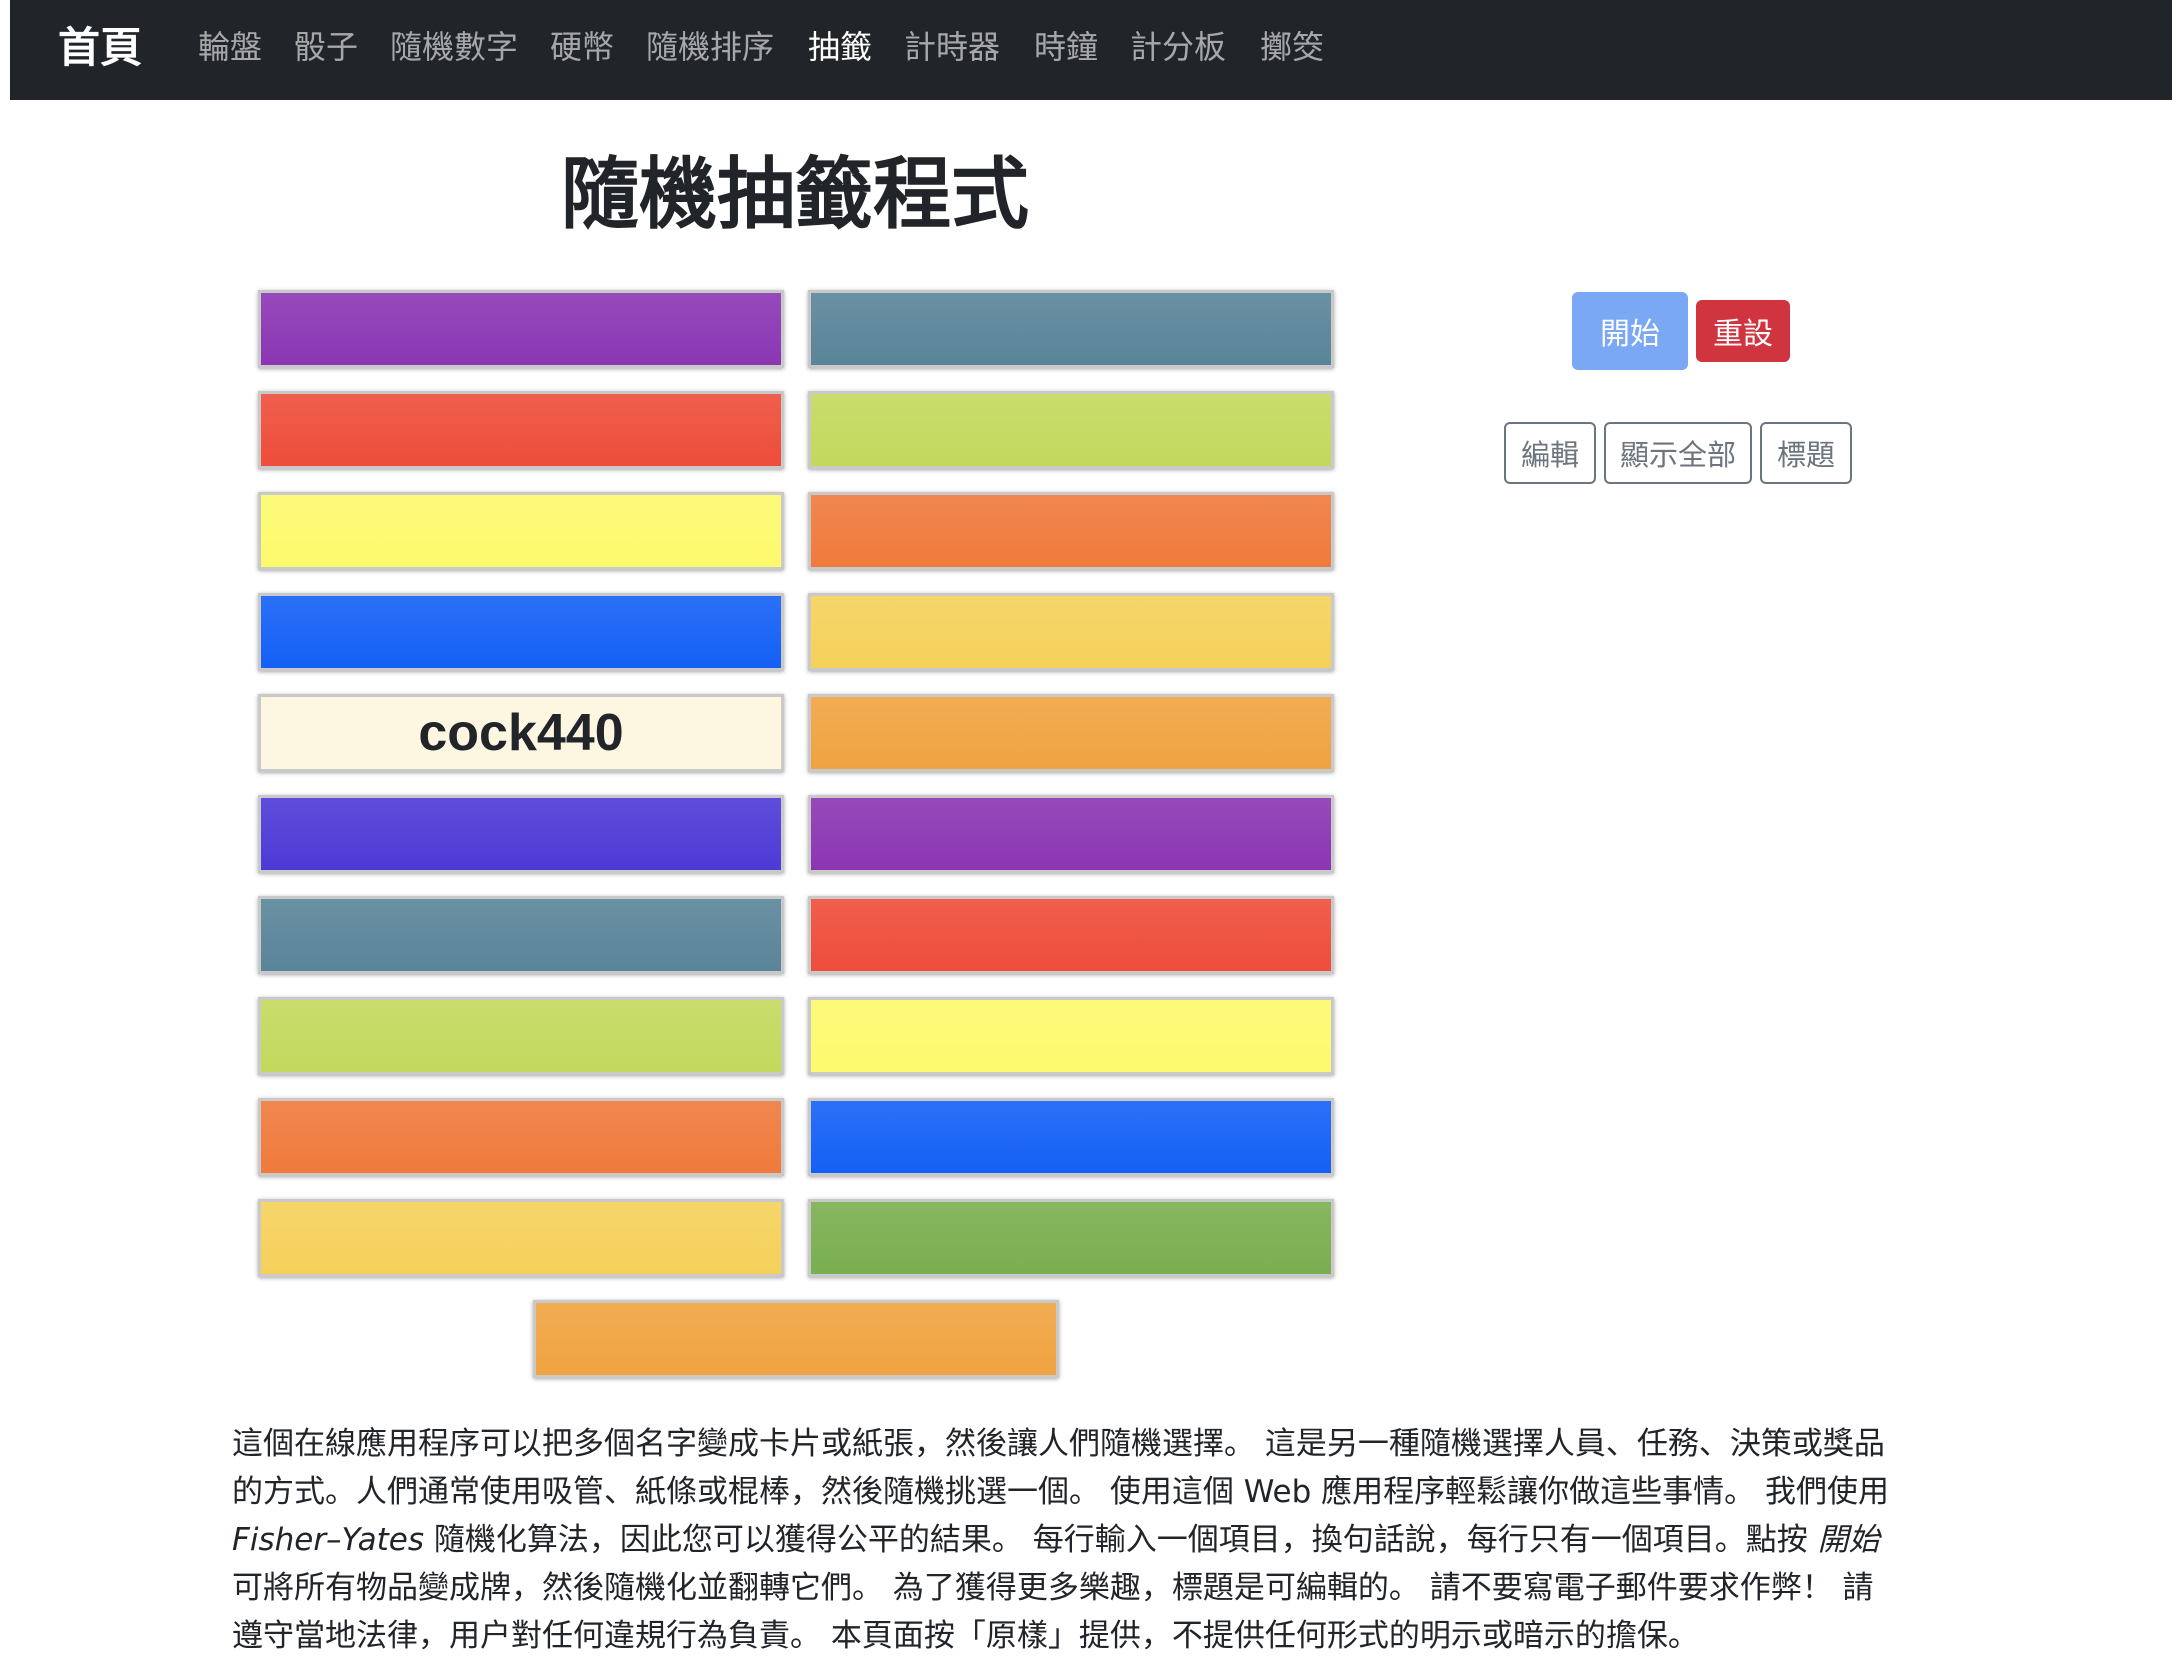 The height and width of the screenshot is (1660, 2180). What do you see at coordinates (1743, 331) in the screenshot?
I see `reset-button: 重設` at bounding box center [1743, 331].